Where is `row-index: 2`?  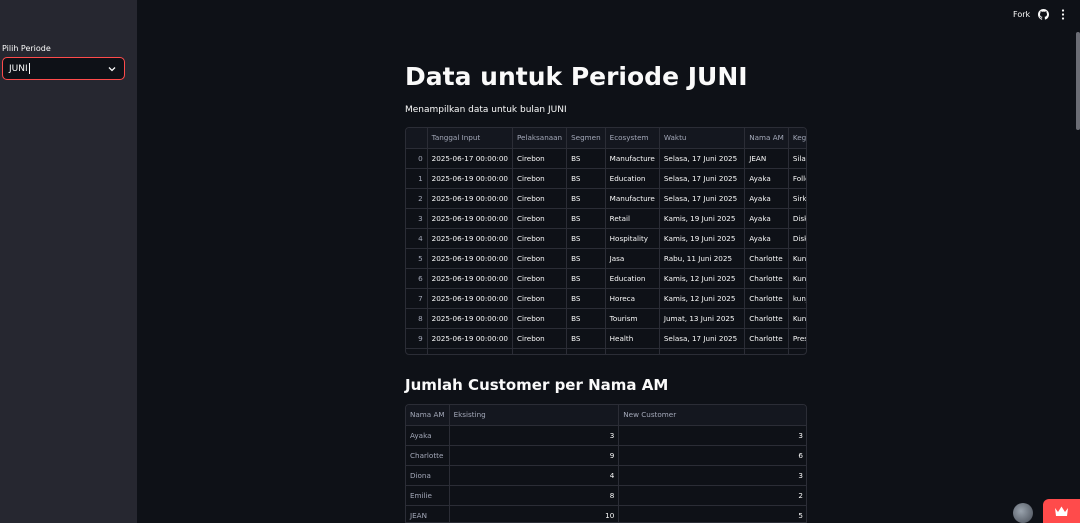 row-index: 2 is located at coordinates (417, 198).